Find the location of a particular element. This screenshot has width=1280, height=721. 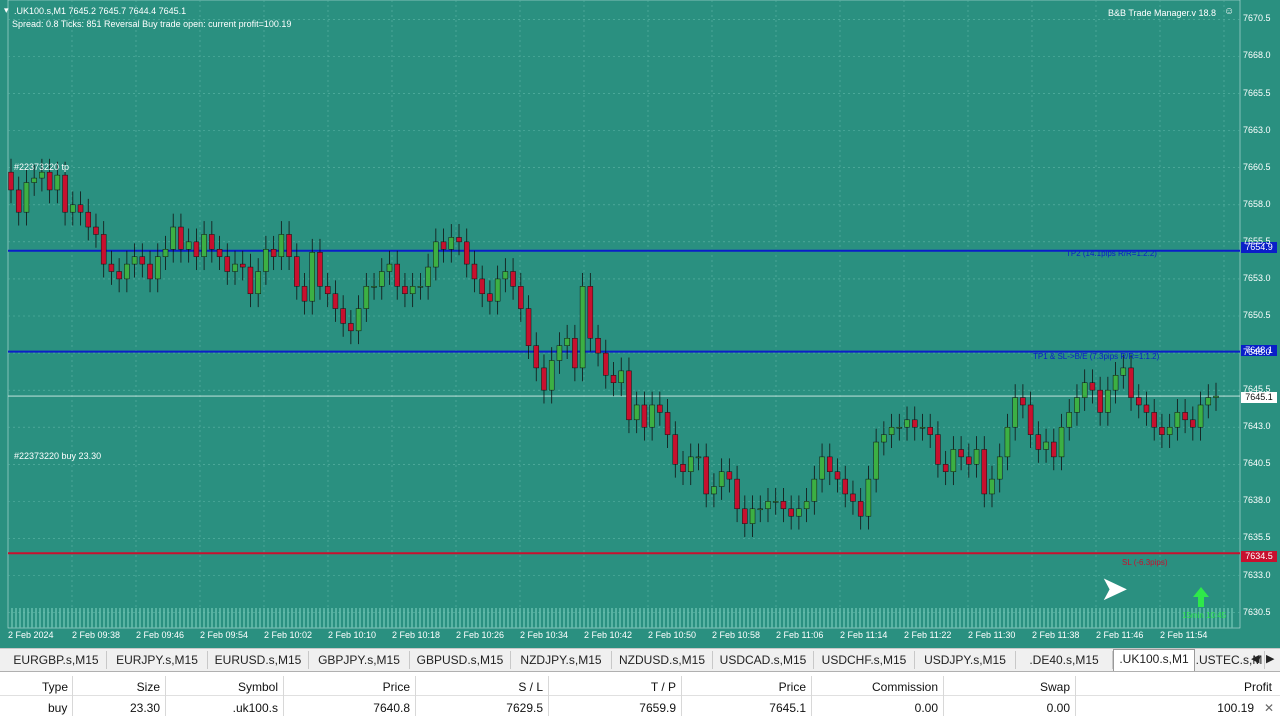

tab: USDJPY.s,M15 is located at coordinates (965, 660).